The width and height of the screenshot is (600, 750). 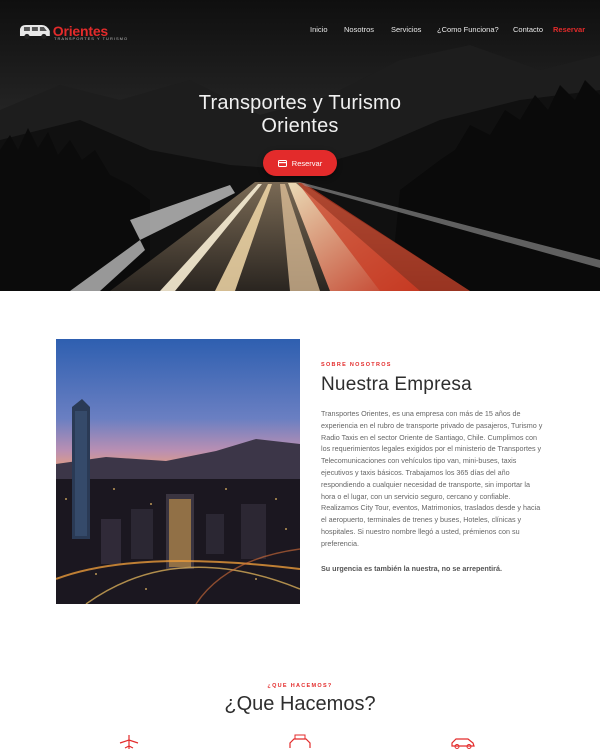 I want to click on nav-item-como-funciona: ¿Como Funciona?, so click(x=468, y=29).